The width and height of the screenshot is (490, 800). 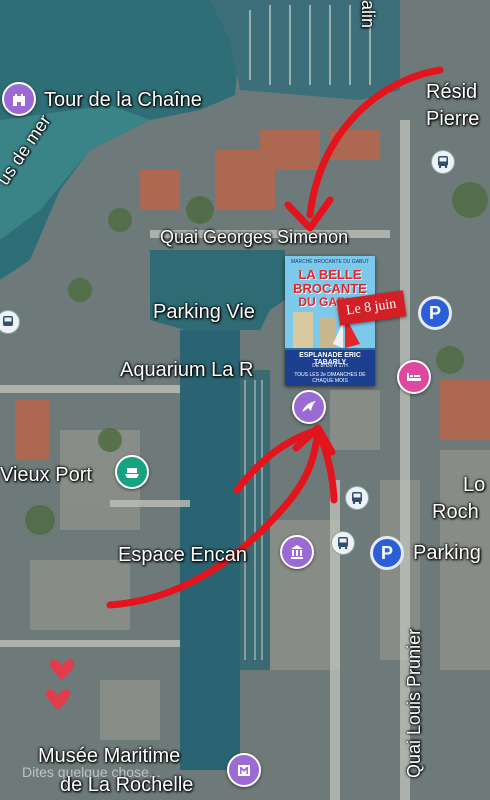 What do you see at coordinates (375, 142) in the screenshot?
I see `top-arrow` at bounding box center [375, 142].